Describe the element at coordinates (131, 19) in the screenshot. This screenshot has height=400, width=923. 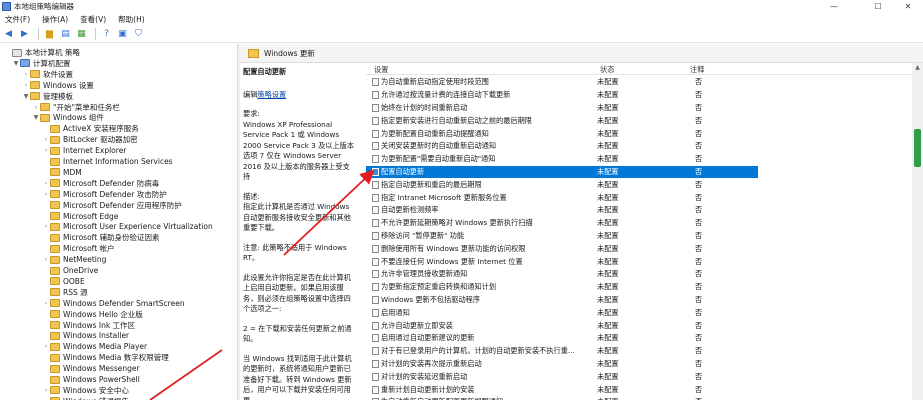
I see `menu-help: 帮助(H)` at that location.